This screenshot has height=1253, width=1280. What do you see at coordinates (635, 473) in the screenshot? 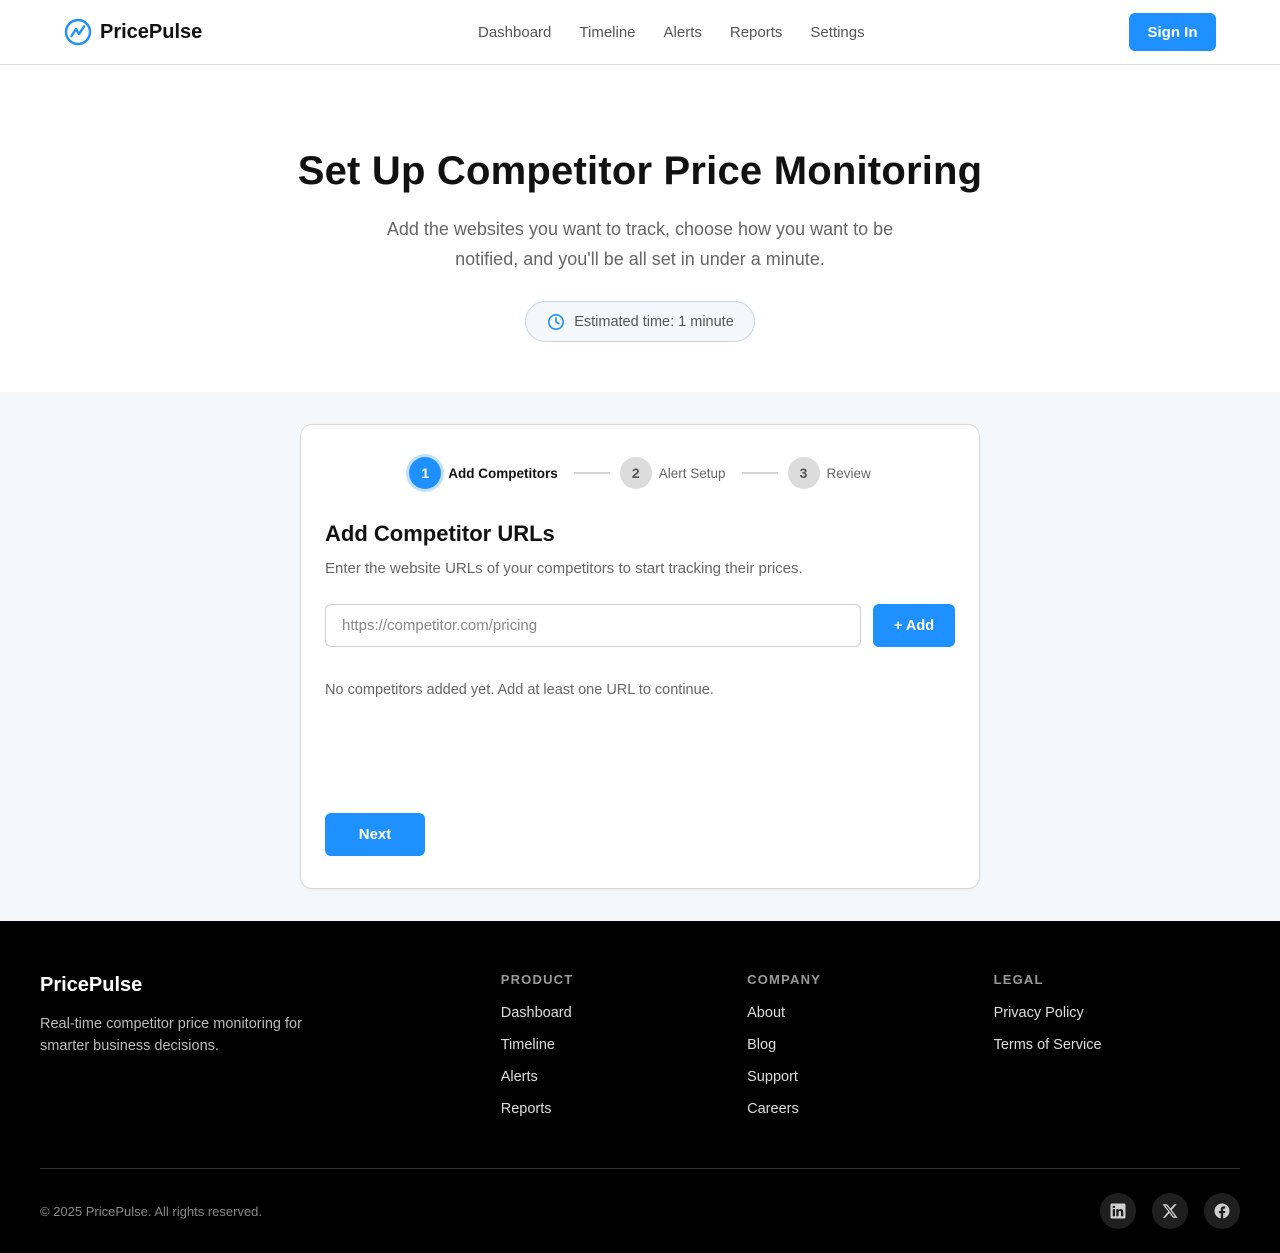
I see `step-number: 2` at bounding box center [635, 473].